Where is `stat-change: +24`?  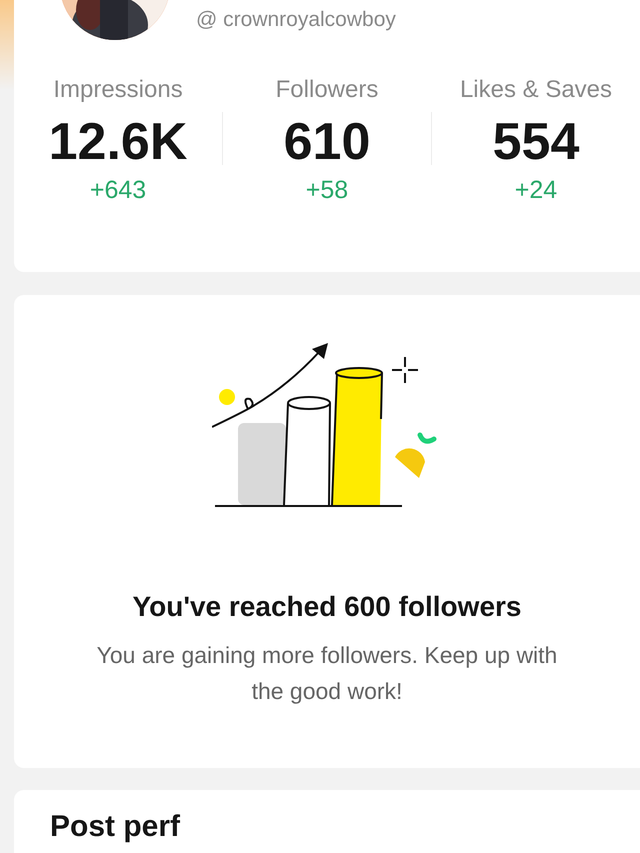 stat-change: +24 is located at coordinates (536, 190).